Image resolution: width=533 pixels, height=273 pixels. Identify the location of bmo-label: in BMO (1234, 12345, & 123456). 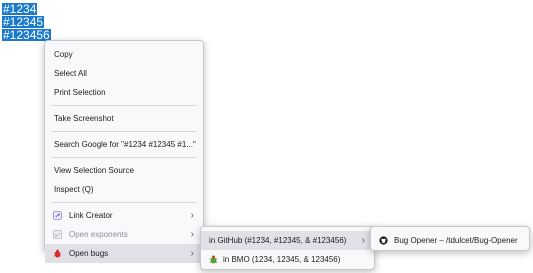
(282, 259).